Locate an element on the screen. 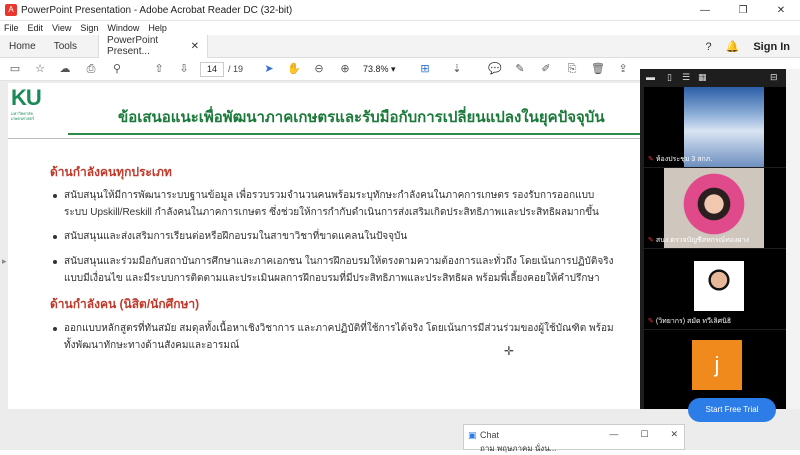  chat-minimize-button: — is located at coordinates (613, 434).